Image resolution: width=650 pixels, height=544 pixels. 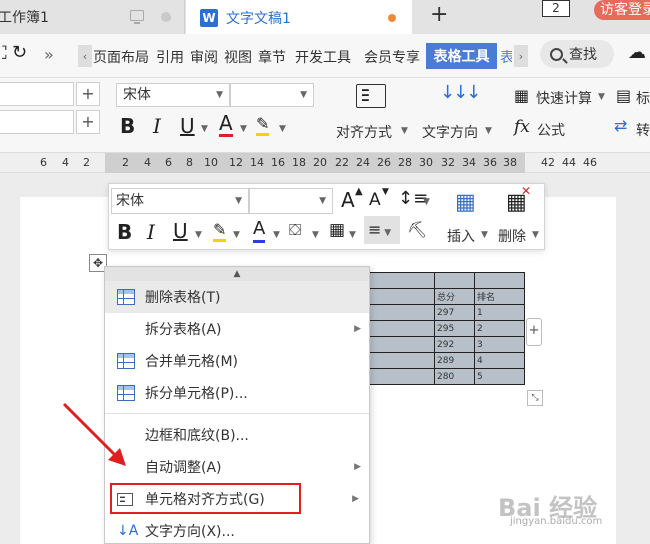 What do you see at coordinates (522, 127) in the screenshot?
I see `formula-icon: fx` at bounding box center [522, 127].